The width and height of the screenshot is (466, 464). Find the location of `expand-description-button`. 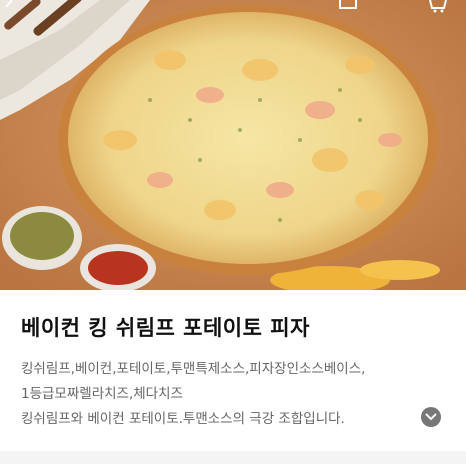

expand-description-button is located at coordinates (431, 417).